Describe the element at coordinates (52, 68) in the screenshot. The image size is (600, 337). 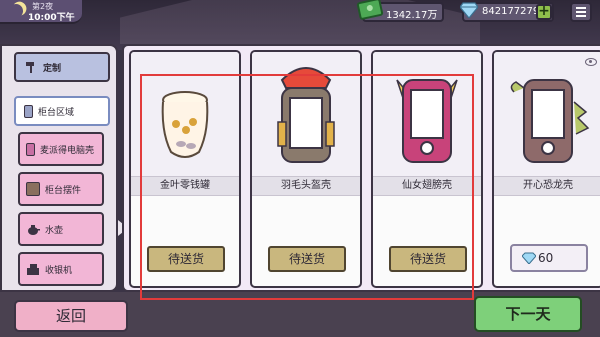
I see `sidebar-item-label: 定制` at that location.